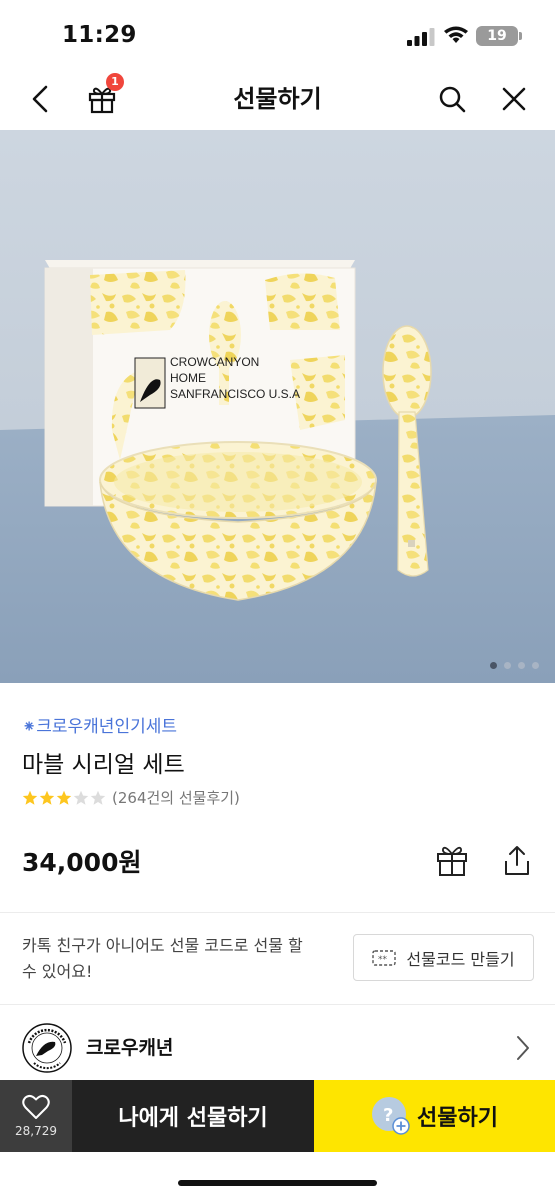 This screenshot has height=1200, width=555. Describe the element at coordinates (130, 1048) in the screenshot. I see `brand-name: 크로우캐년` at that location.